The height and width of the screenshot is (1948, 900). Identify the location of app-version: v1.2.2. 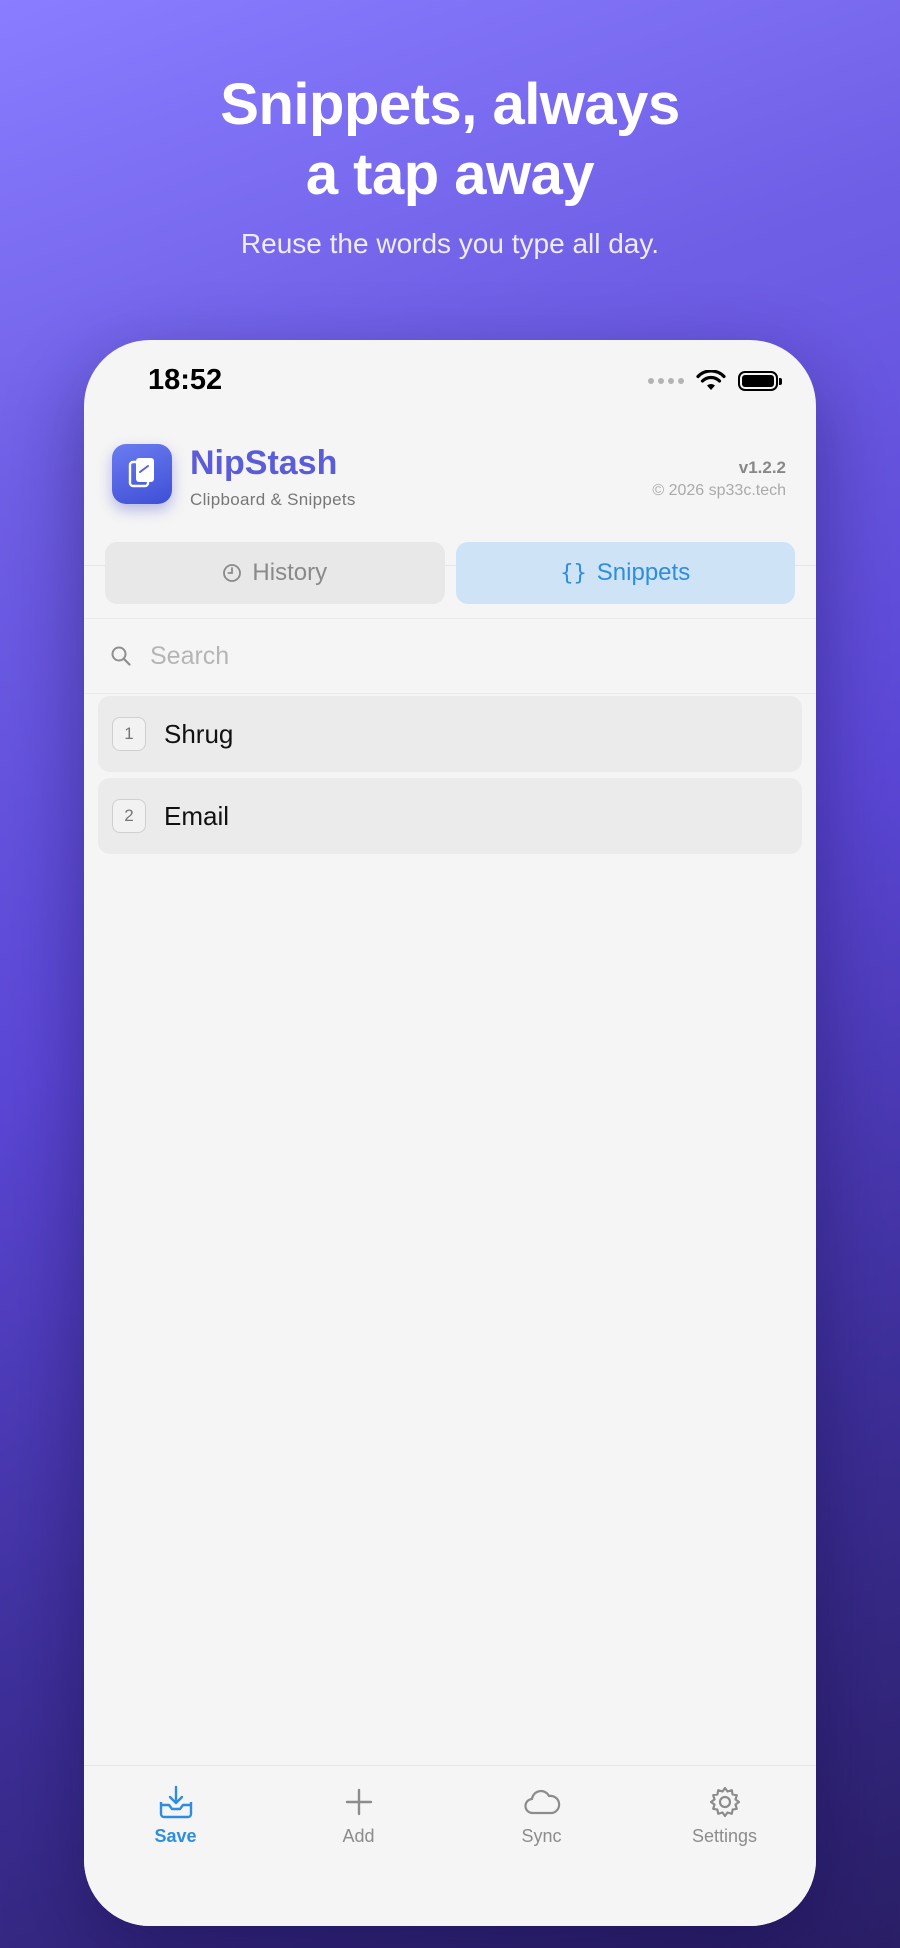
(762, 467).